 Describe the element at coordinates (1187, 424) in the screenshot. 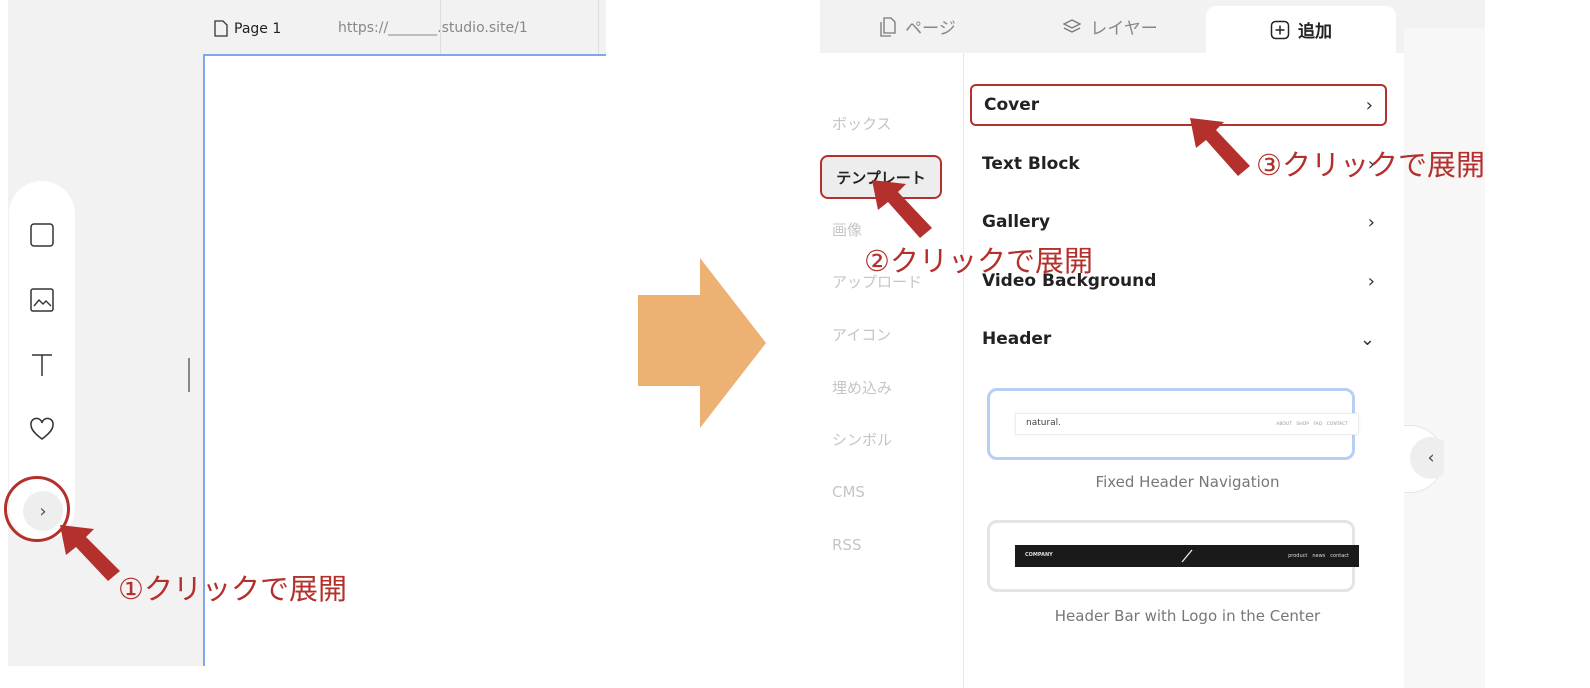

I see `preview-header-bar: natural. ABOUT SHOP FAQ CONTACT` at that location.